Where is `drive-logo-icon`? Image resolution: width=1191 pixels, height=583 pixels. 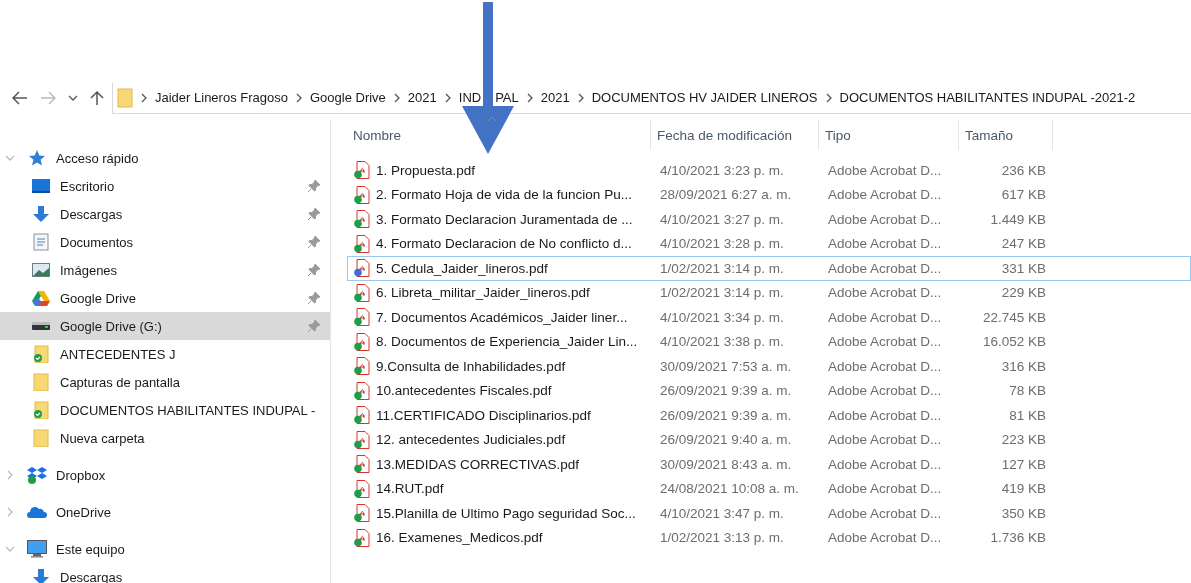
drive-logo-icon is located at coordinates (41, 298).